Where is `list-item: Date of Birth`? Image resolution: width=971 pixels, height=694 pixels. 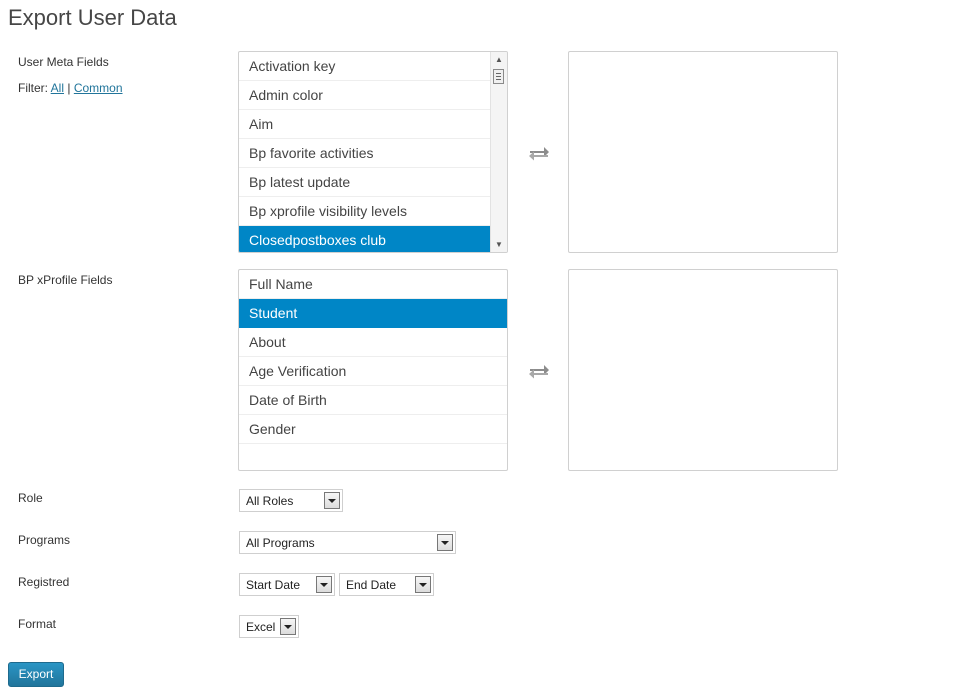 list-item: Date of Birth is located at coordinates (373, 400).